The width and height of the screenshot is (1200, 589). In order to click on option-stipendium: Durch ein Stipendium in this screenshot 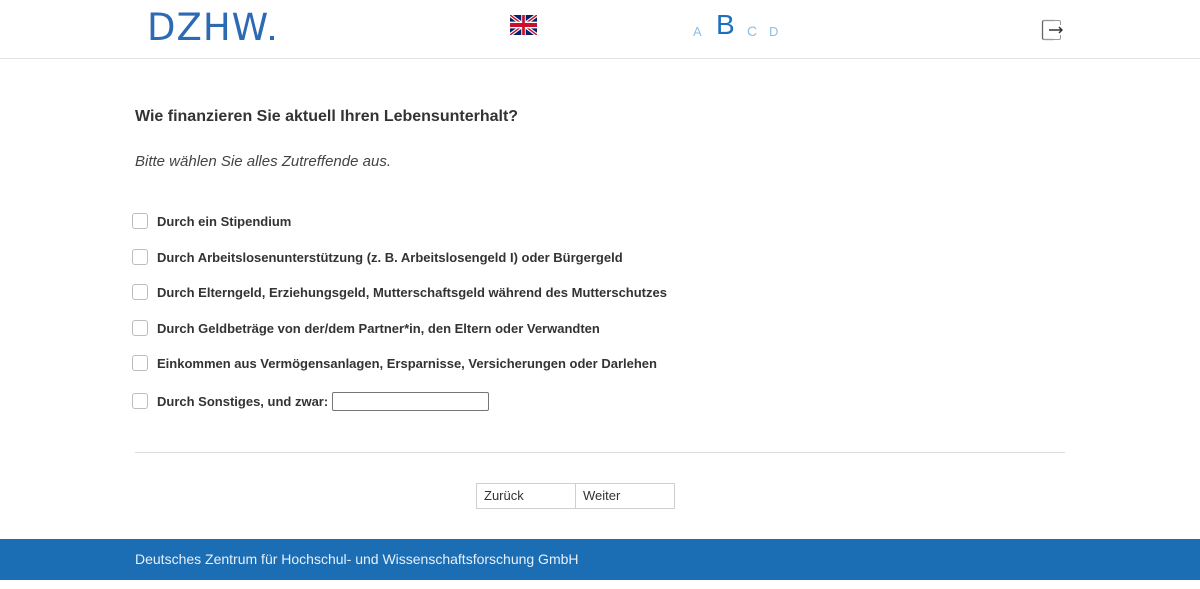, I will do `click(211, 221)`.